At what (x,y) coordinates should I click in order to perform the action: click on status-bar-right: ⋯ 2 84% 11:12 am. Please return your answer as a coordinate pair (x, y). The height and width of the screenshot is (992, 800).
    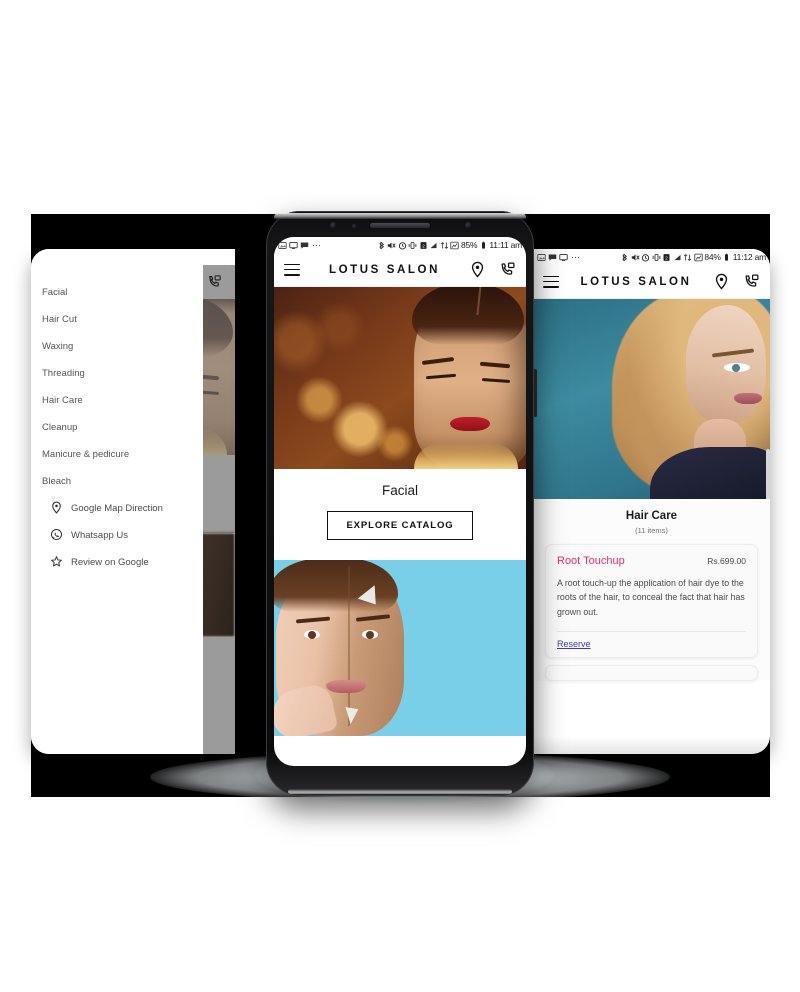
    Looking at the image, I should click on (651, 257).